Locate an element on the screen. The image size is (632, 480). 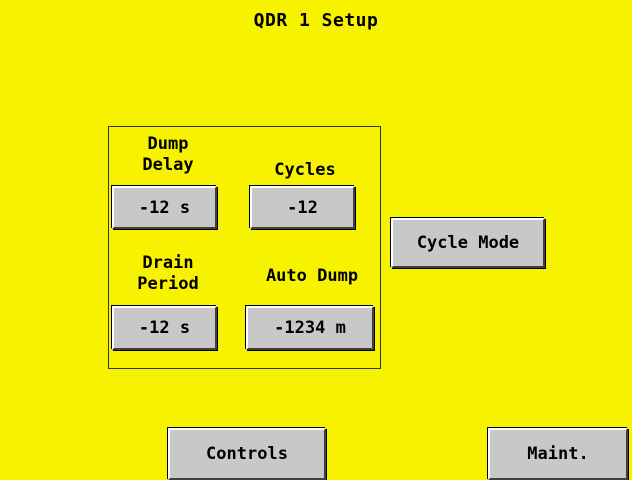
dump-delay-button: -12 s is located at coordinates (164, 207).